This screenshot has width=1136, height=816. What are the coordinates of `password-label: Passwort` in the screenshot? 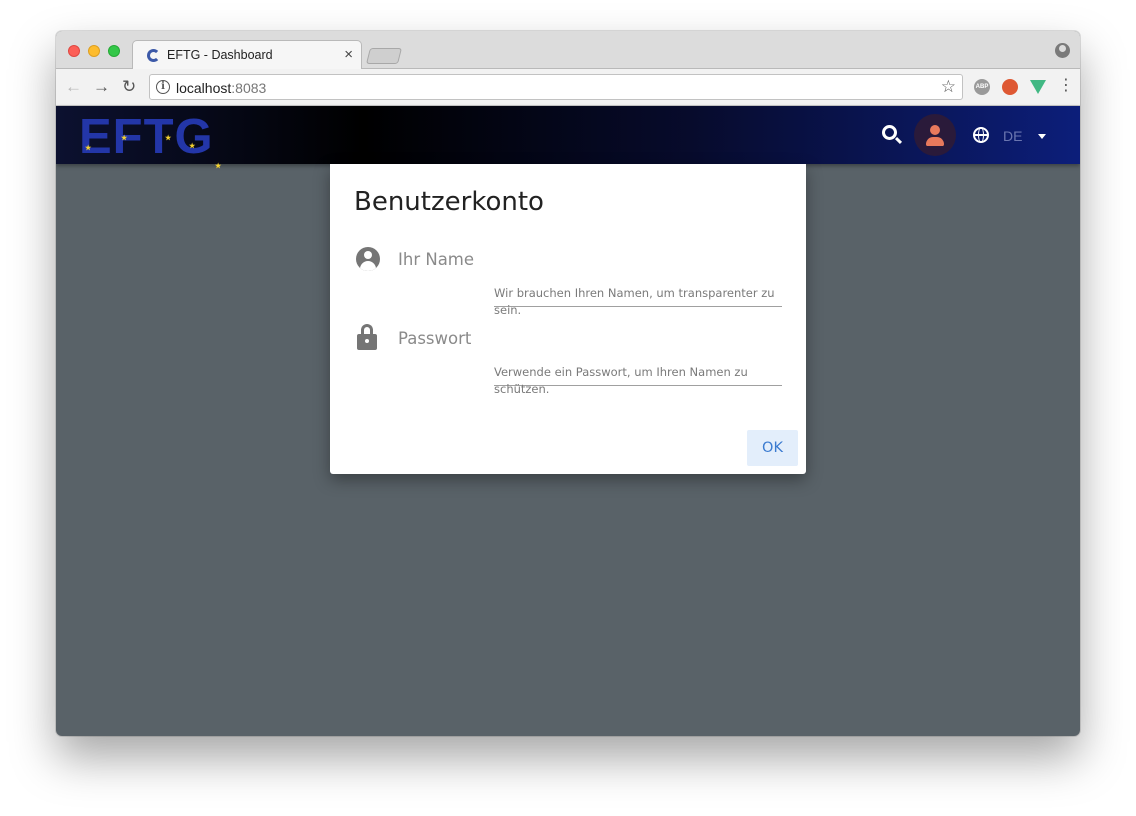 It's located at (435, 338).